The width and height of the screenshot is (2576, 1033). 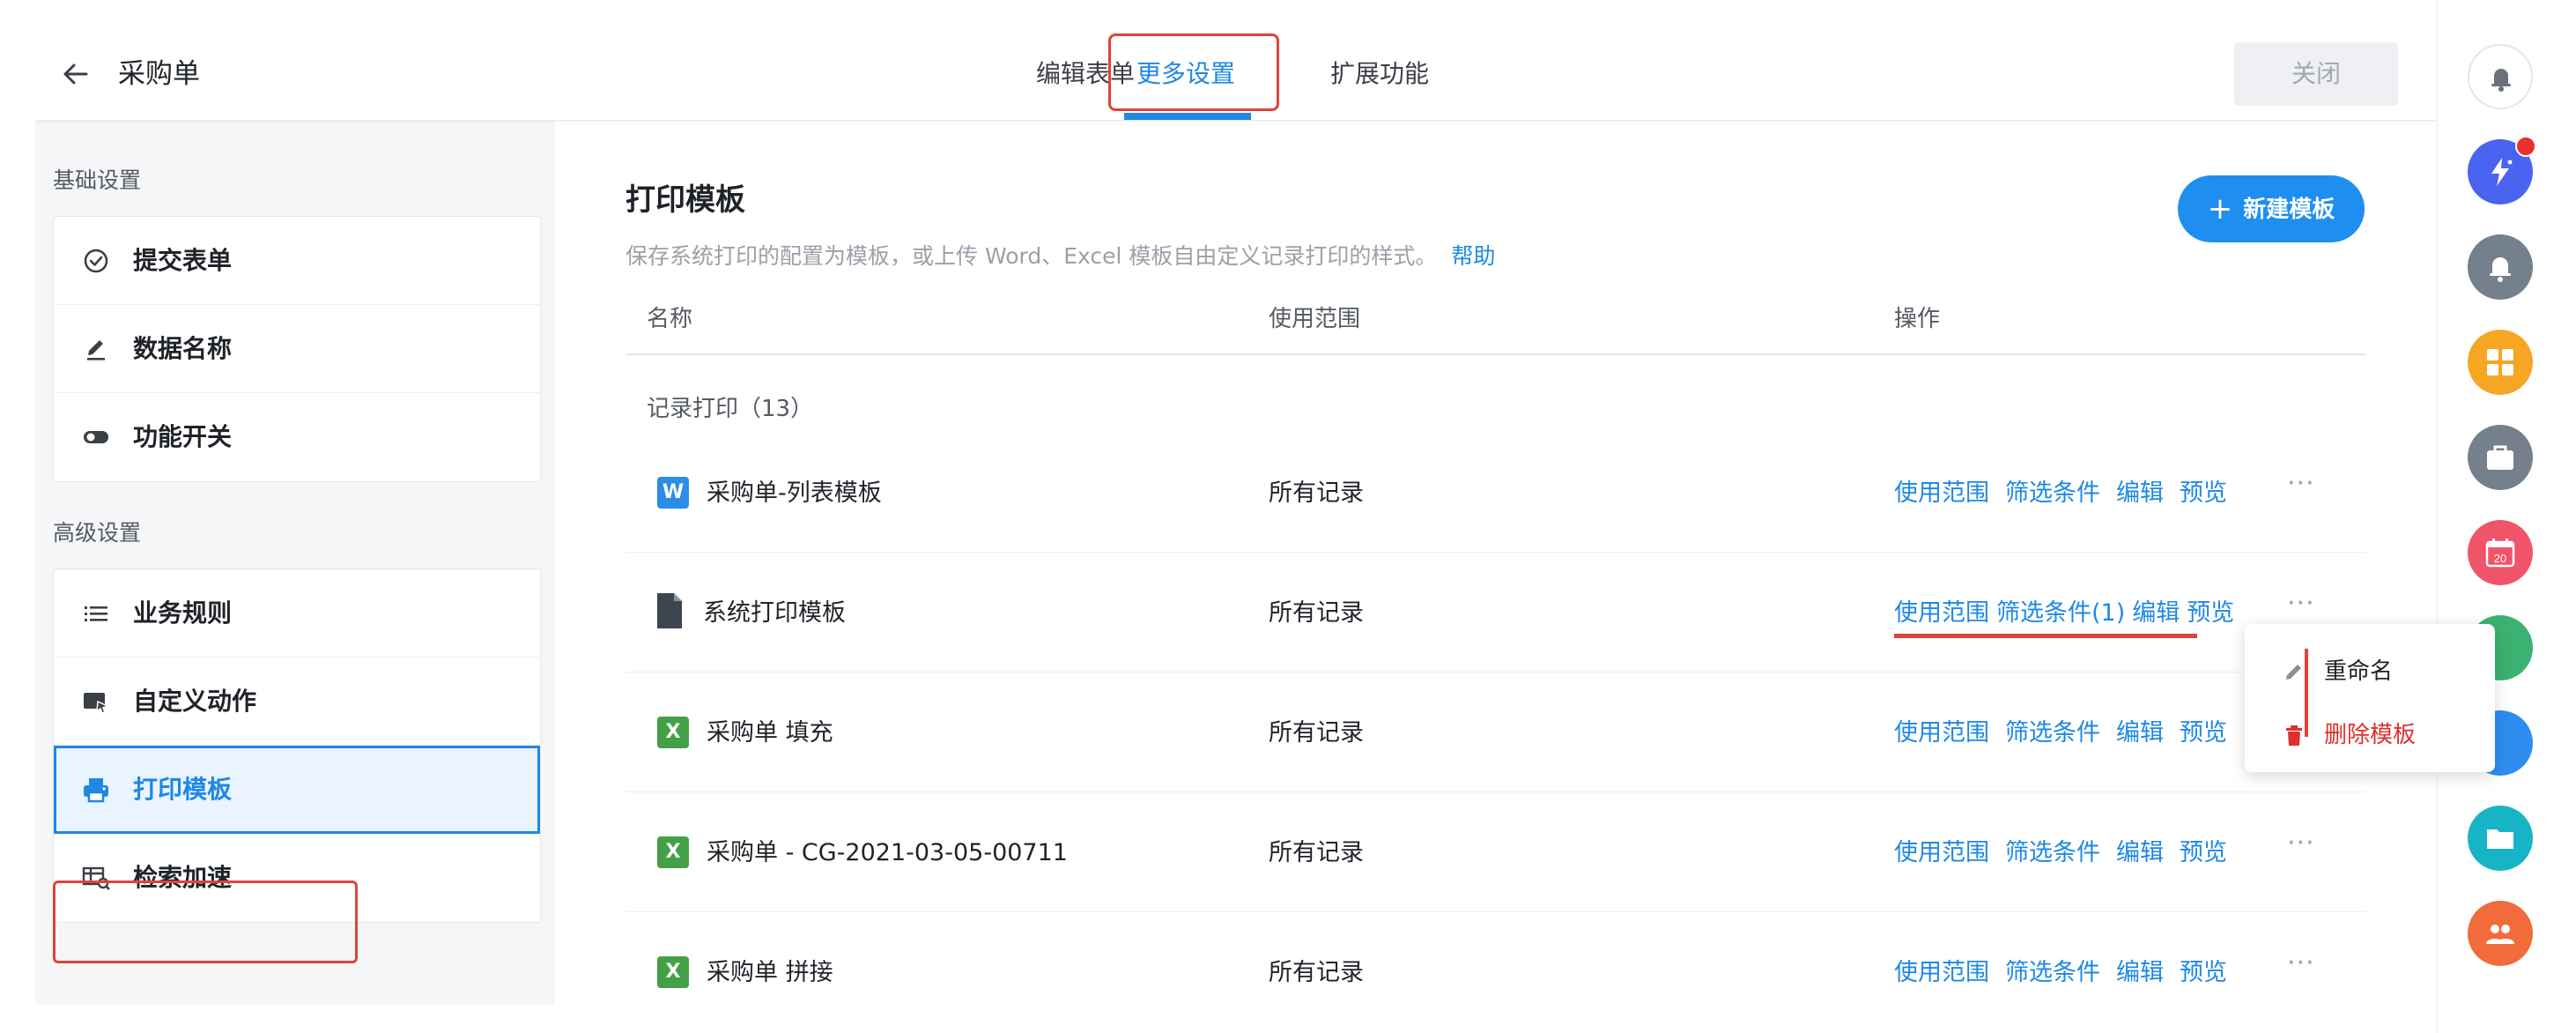 I want to click on plus-icon: +, so click(x=2220, y=209).